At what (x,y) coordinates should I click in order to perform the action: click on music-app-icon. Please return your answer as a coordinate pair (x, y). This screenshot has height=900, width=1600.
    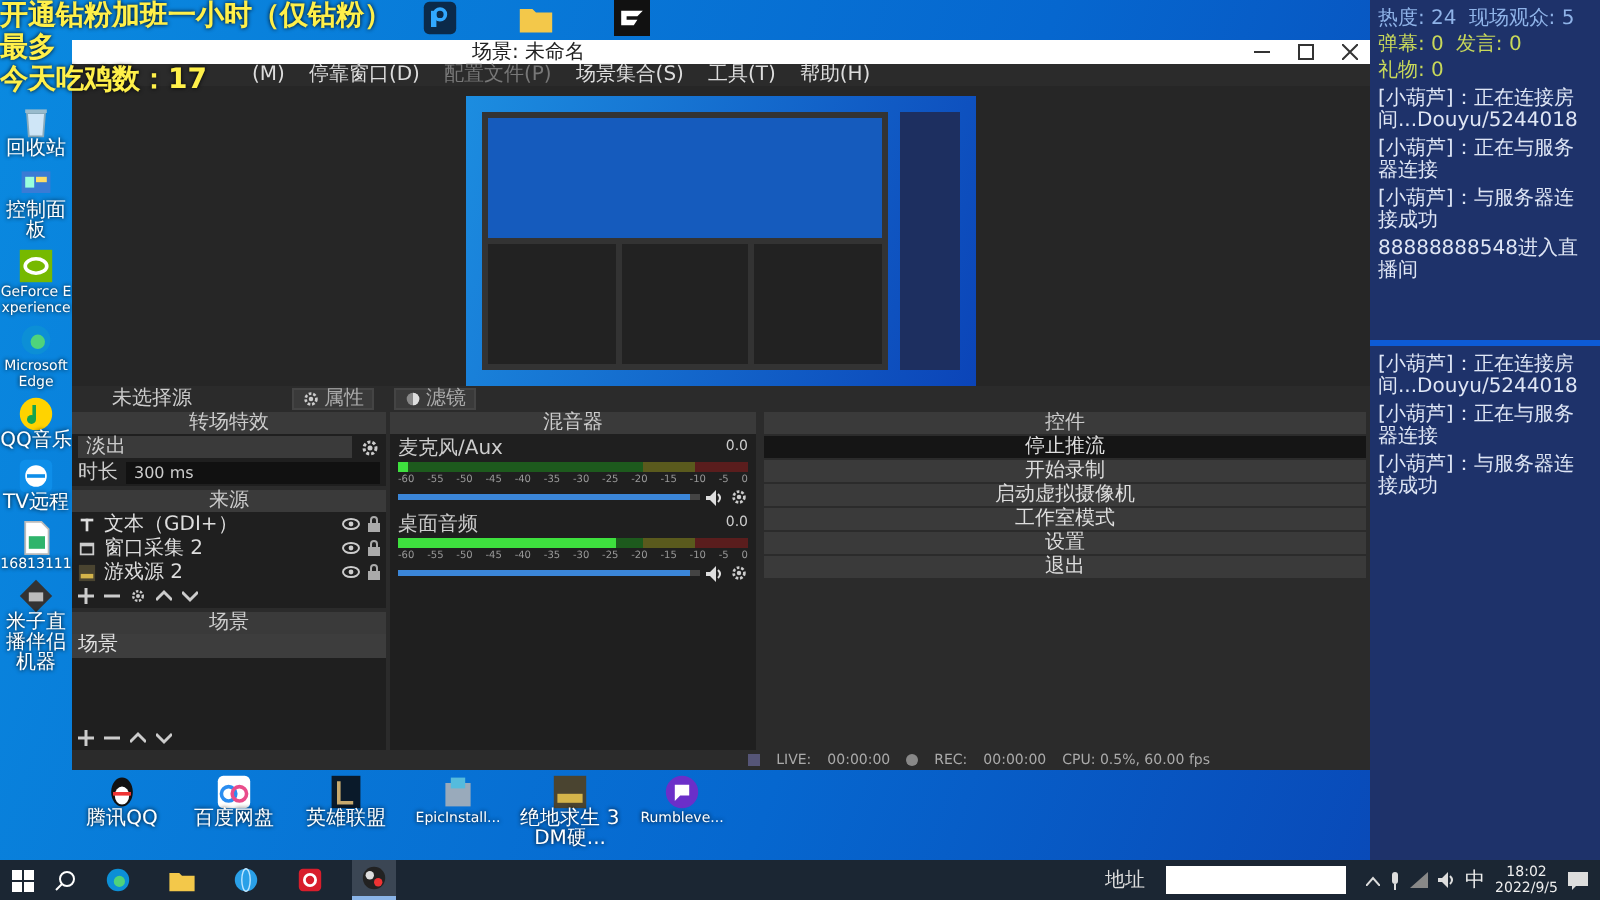
    Looking at the image, I should click on (310, 880).